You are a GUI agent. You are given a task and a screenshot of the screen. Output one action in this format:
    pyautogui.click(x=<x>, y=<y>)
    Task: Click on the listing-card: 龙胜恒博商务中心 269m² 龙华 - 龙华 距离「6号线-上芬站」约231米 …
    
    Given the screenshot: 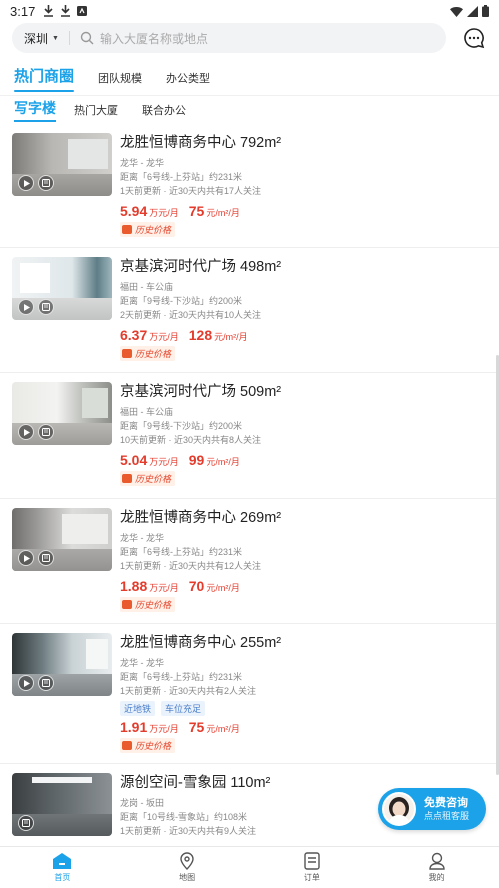 What is the action you would take?
    pyautogui.click(x=249, y=561)
    